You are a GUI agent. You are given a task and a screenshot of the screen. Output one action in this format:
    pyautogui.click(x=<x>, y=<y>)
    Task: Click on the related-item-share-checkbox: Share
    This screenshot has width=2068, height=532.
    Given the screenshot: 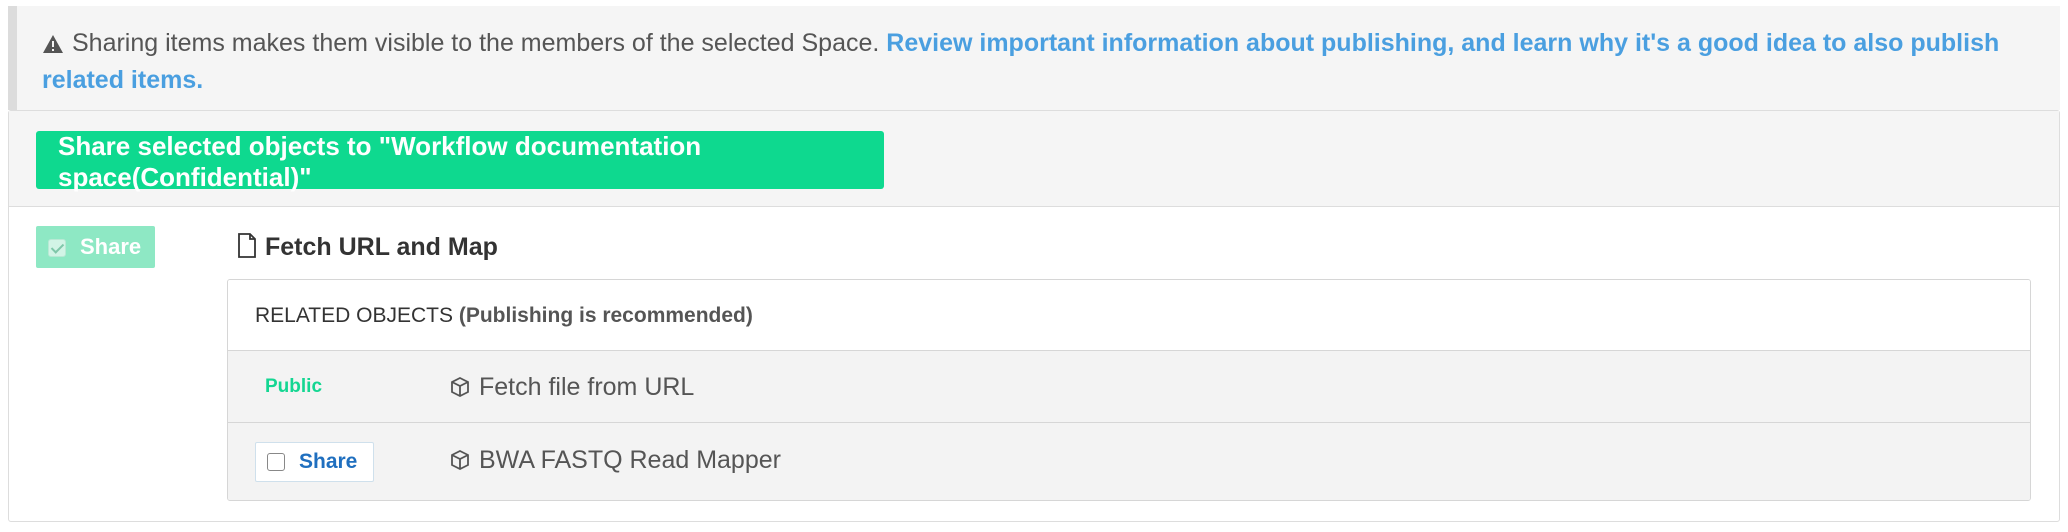 What is the action you would take?
    pyautogui.click(x=314, y=462)
    